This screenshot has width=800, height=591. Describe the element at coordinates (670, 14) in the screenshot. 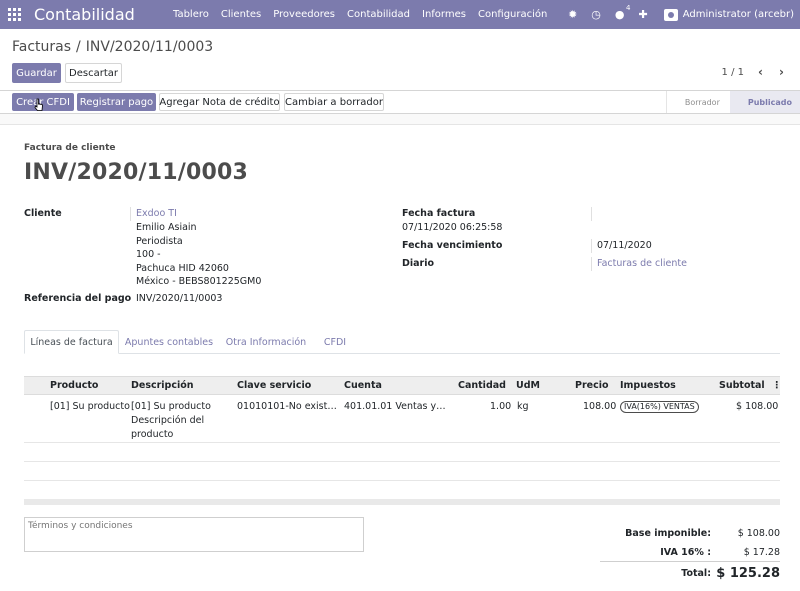

I see `avatar` at that location.